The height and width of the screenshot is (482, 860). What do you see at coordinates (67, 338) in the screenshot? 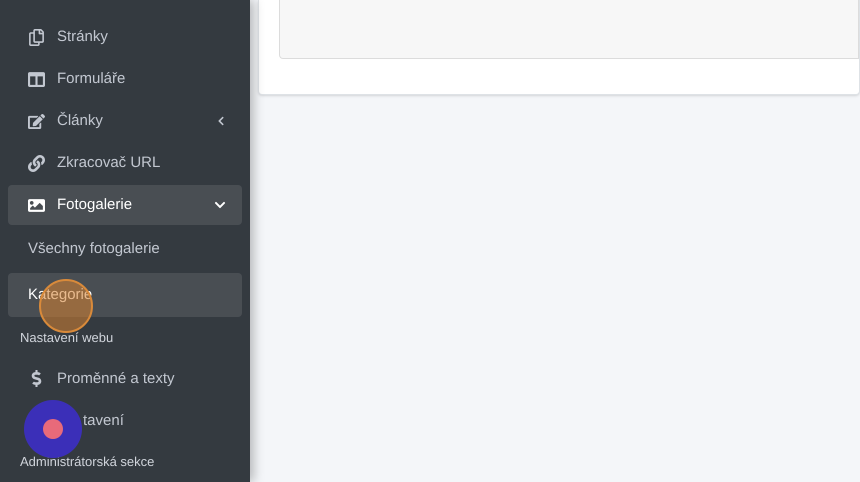
I see `section-header: Nastavení webu` at bounding box center [67, 338].